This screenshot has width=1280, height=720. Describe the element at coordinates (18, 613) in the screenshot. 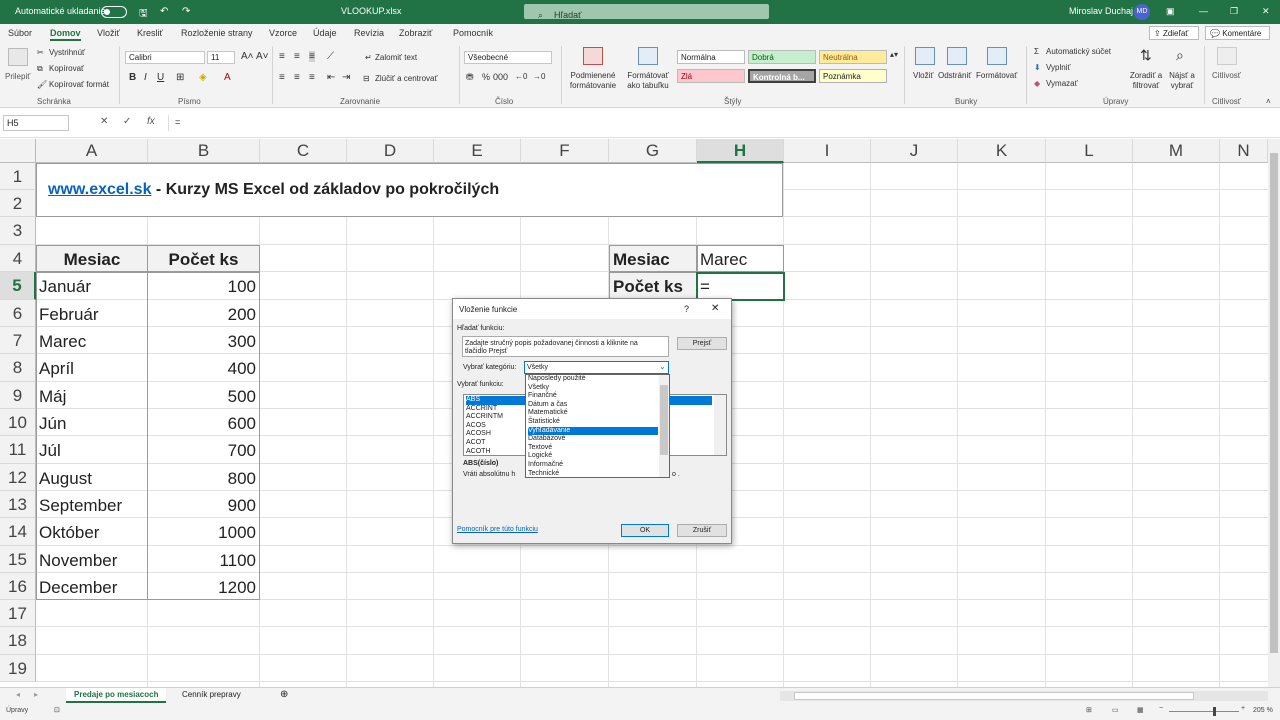

I see `row-header: 17` at that location.